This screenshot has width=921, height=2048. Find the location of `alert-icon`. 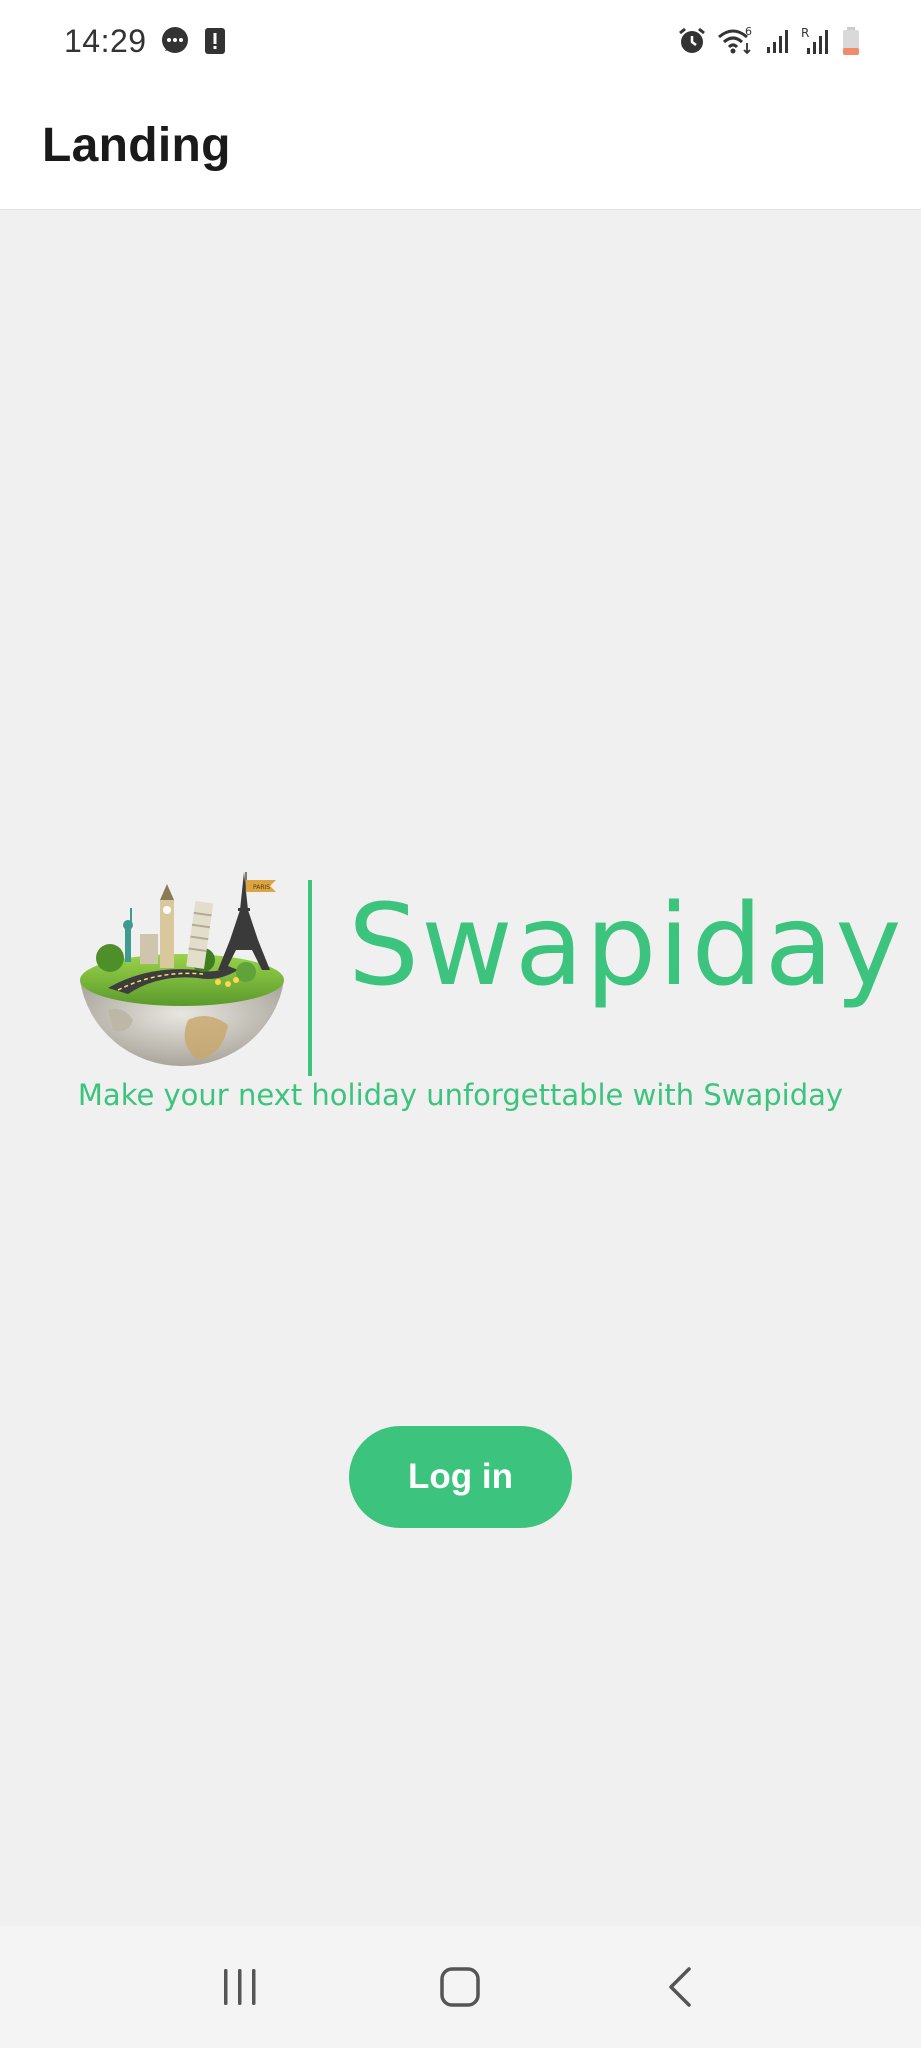

alert-icon is located at coordinates (215, 41).